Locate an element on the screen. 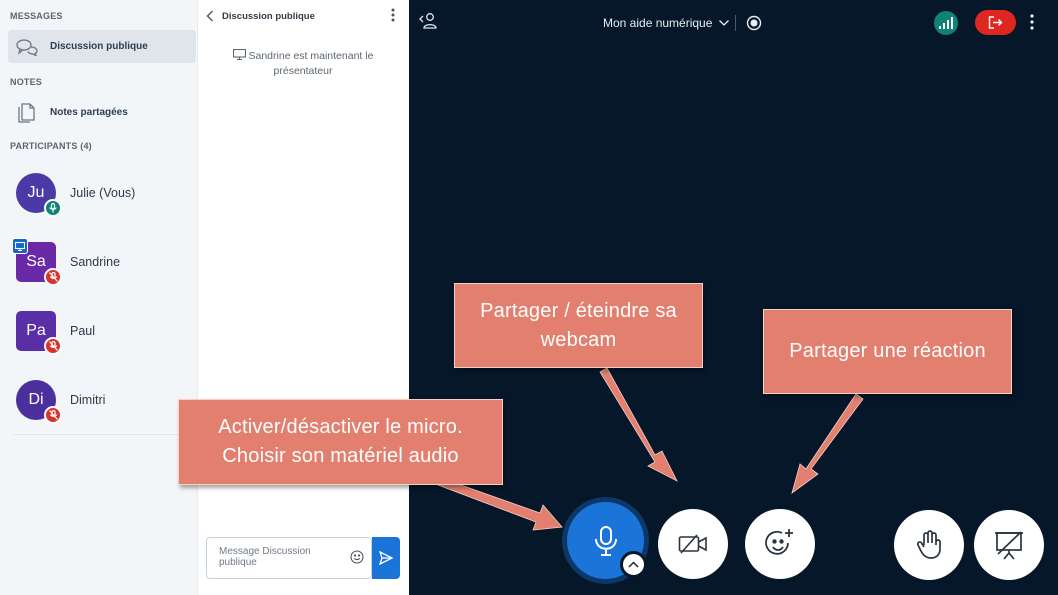  presentation-toggle-button is located at coordinates (1009, 545).